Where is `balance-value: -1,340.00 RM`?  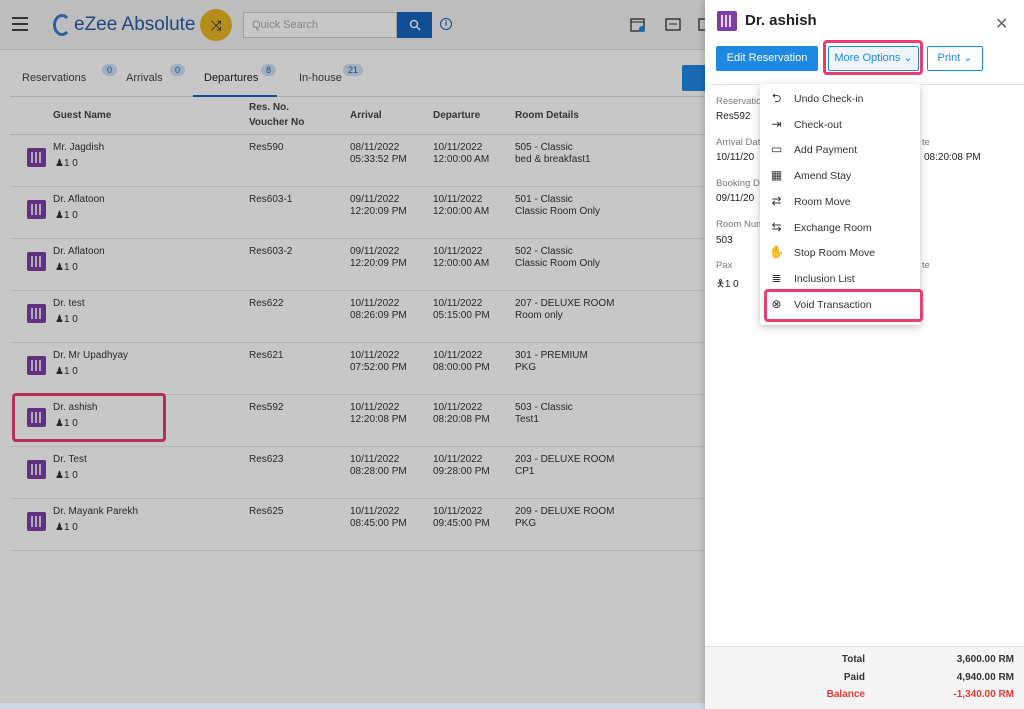
balance-value: -1,340.00 RM is located at coordinates (983, 694).